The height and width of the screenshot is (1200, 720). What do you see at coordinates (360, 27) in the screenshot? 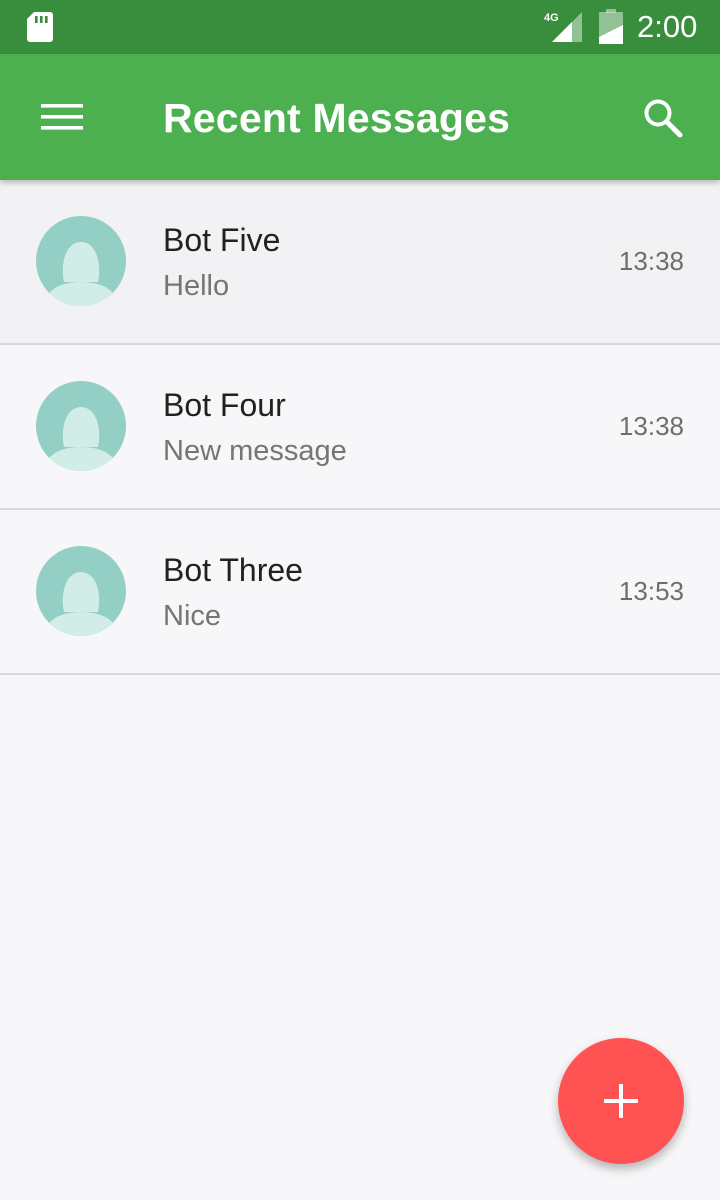
I see `status-bar: 4G 2:00` at bounding box center [360, 27].